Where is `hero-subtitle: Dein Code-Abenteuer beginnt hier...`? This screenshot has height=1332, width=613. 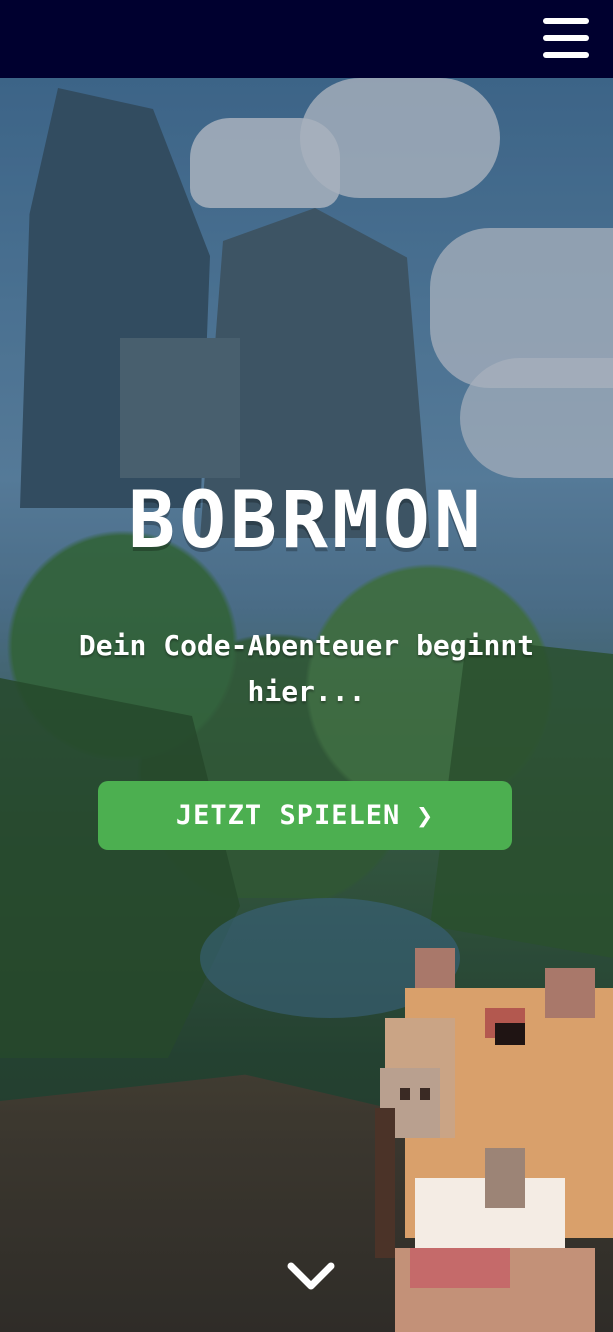 hero-subtitle: Dein Code-Abenteuer beginnt hier... is located at coordinates (306, 668).